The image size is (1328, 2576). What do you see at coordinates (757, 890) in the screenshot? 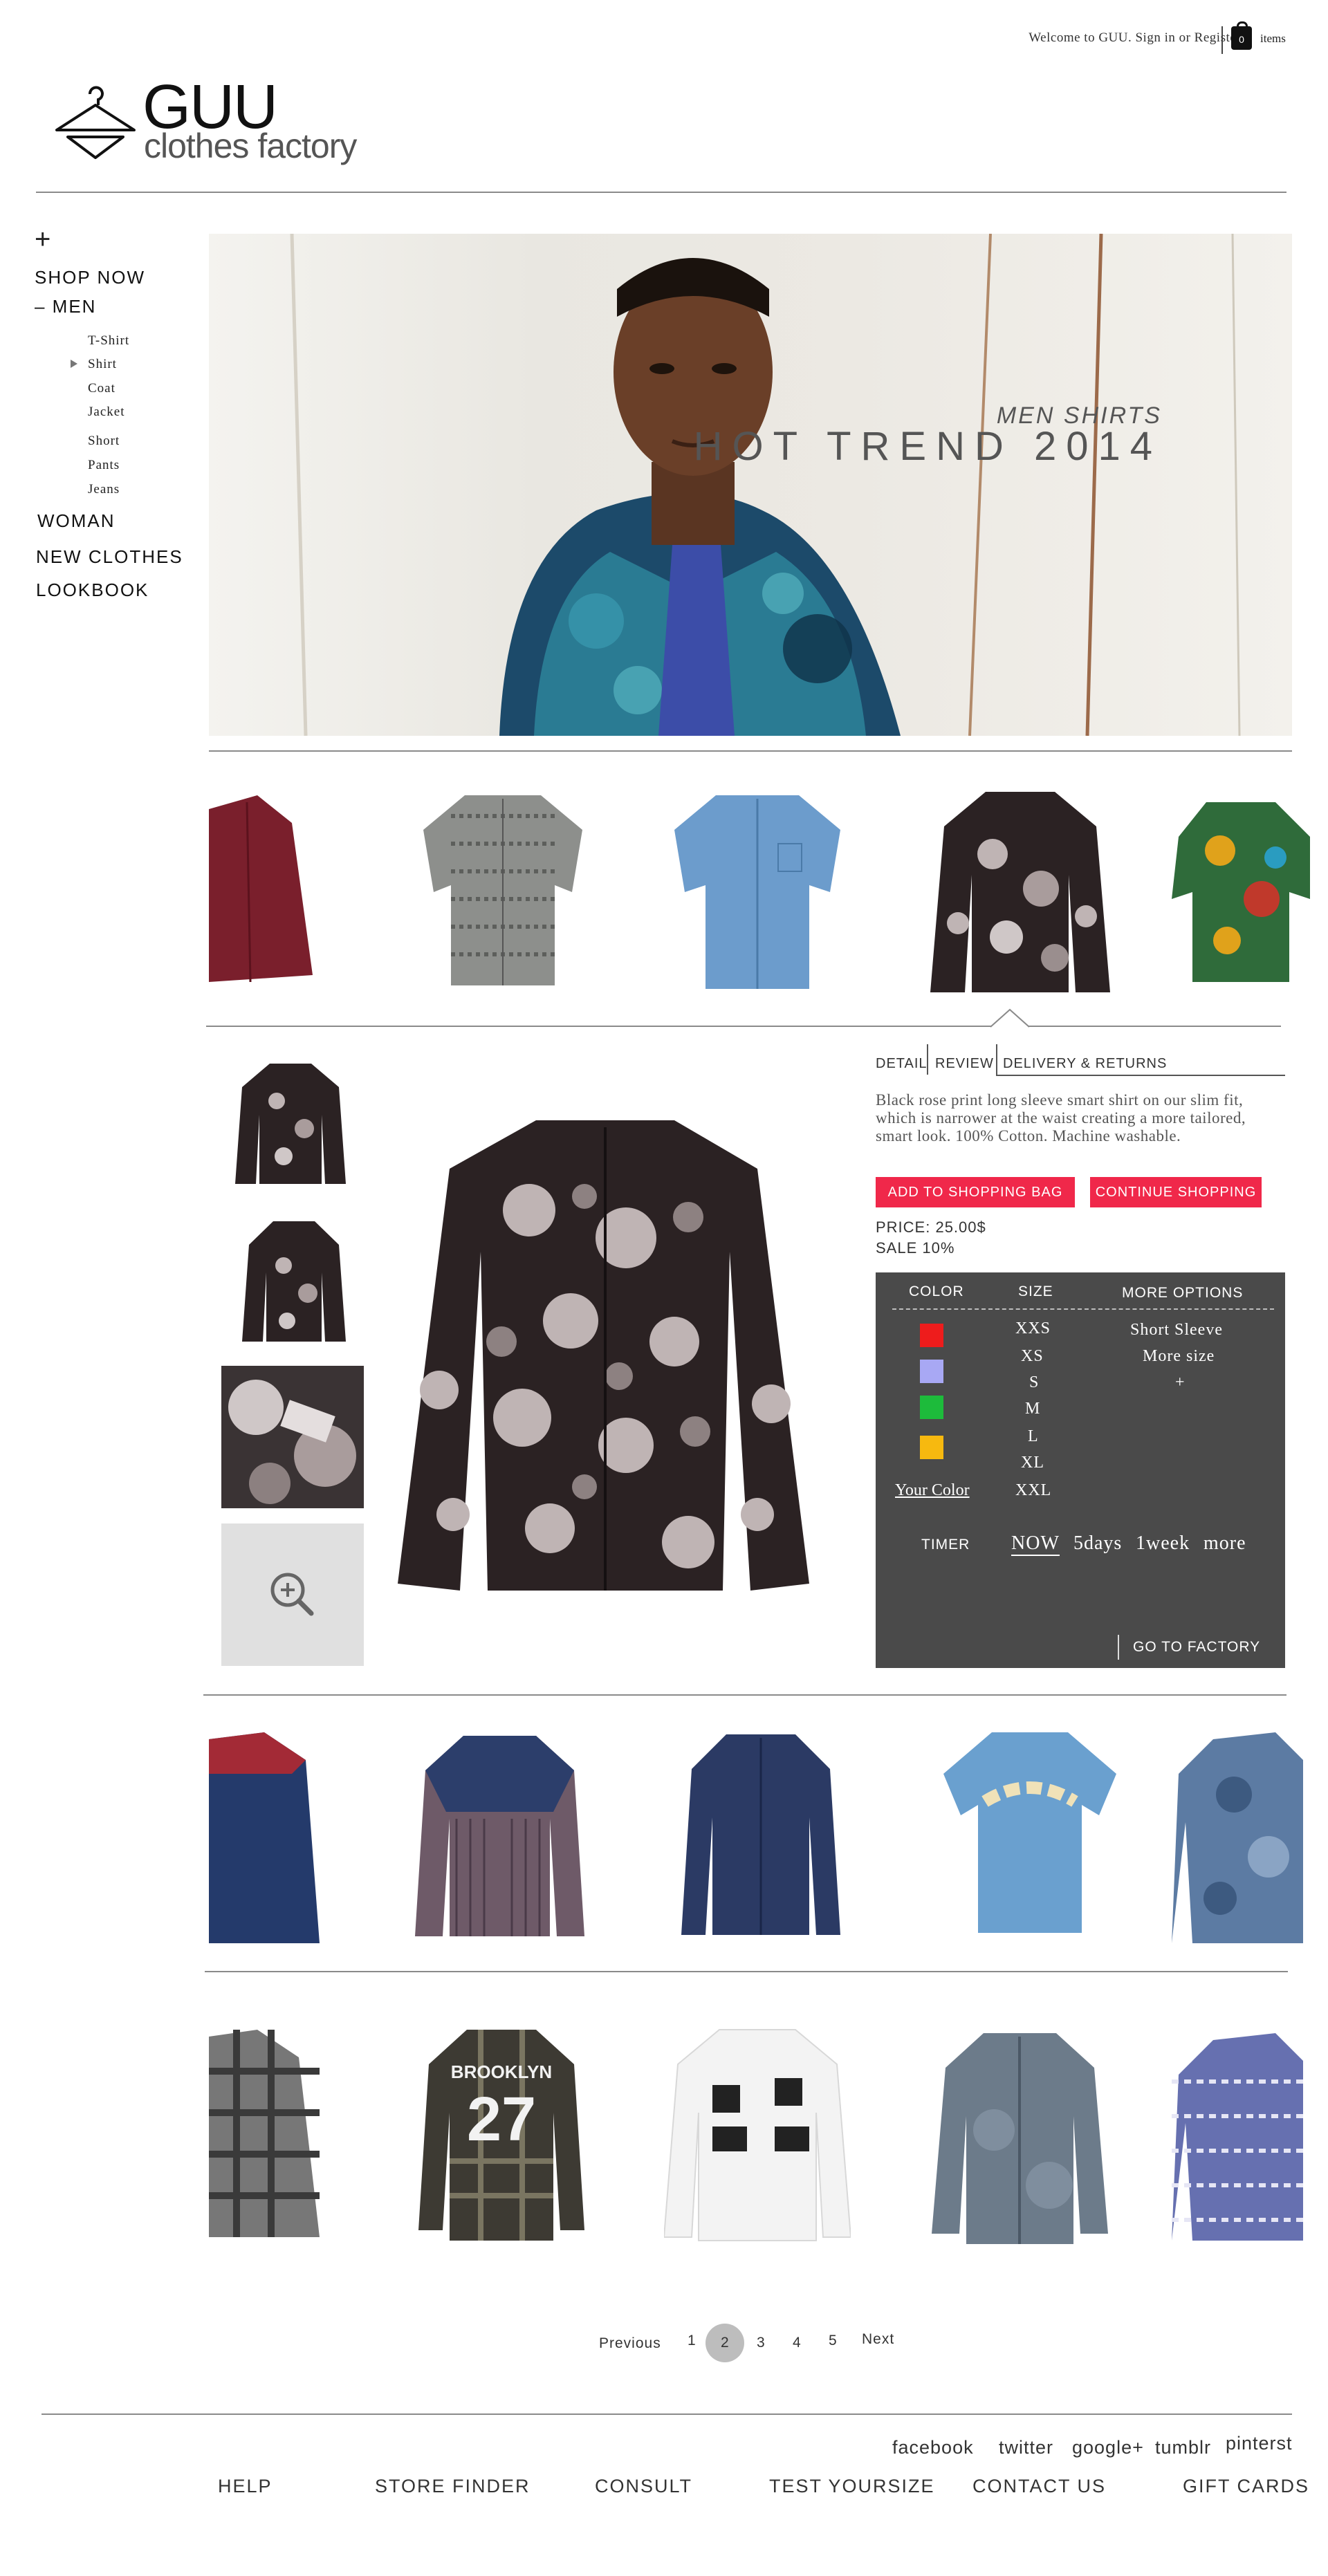
I see `product-thumb-denim-shirt` at bounding box center [757, 890].